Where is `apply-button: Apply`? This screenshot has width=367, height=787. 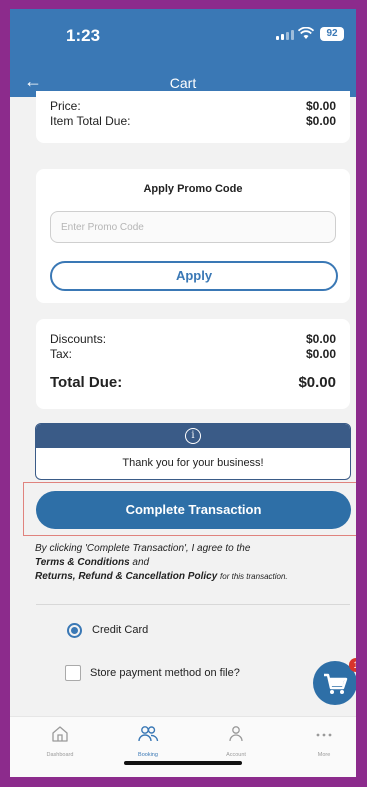
apply-button: Apply is located at coordinates (194, 276).